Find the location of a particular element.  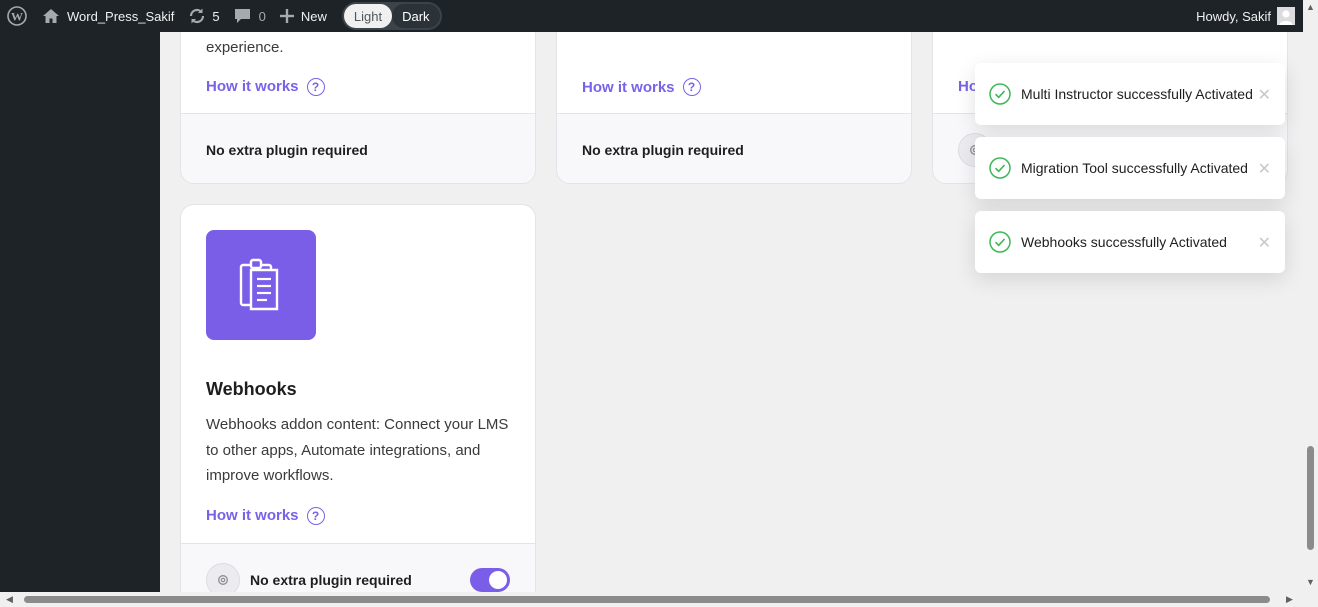

scrollbar-corner is located at coordinates (1310, 599).